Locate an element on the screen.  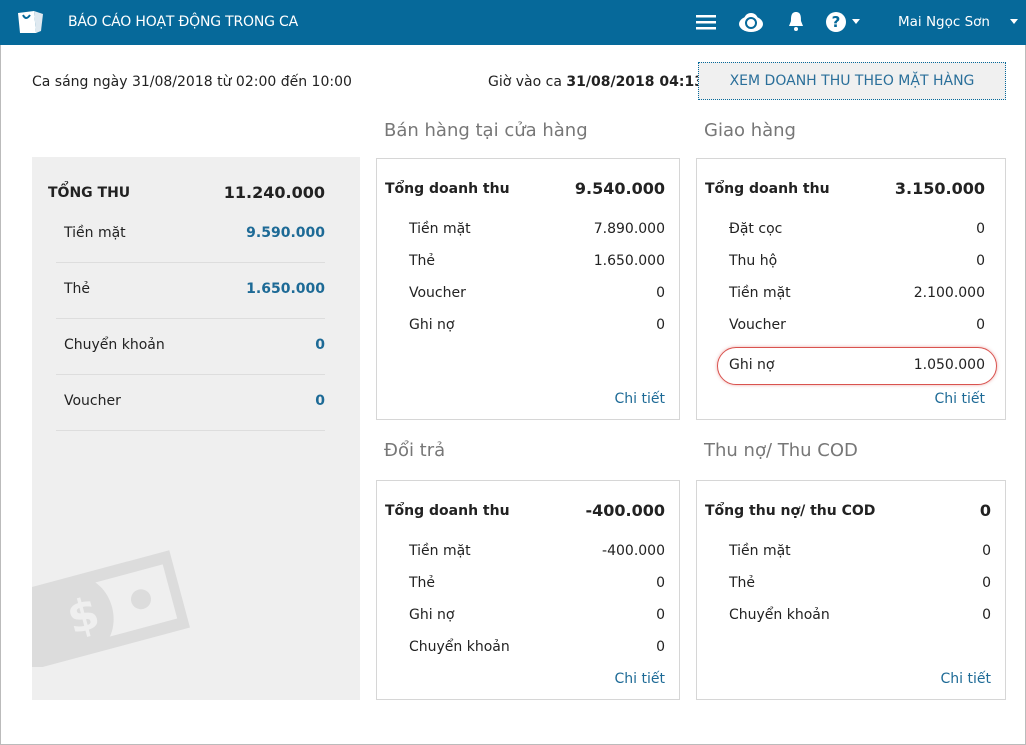
card-head-value: 0 is located at coordinates (985, 510).